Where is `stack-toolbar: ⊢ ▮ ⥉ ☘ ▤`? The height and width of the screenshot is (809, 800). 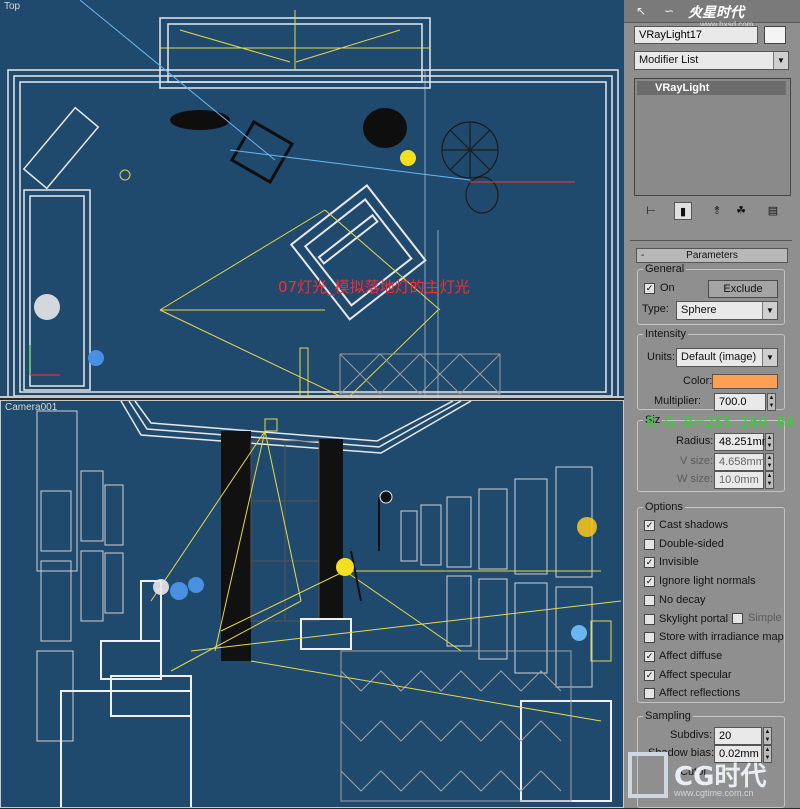 stack-toolbar: ⊢ ▮ ⥉ ☘ ▤ is located at coordinates (711, 212).